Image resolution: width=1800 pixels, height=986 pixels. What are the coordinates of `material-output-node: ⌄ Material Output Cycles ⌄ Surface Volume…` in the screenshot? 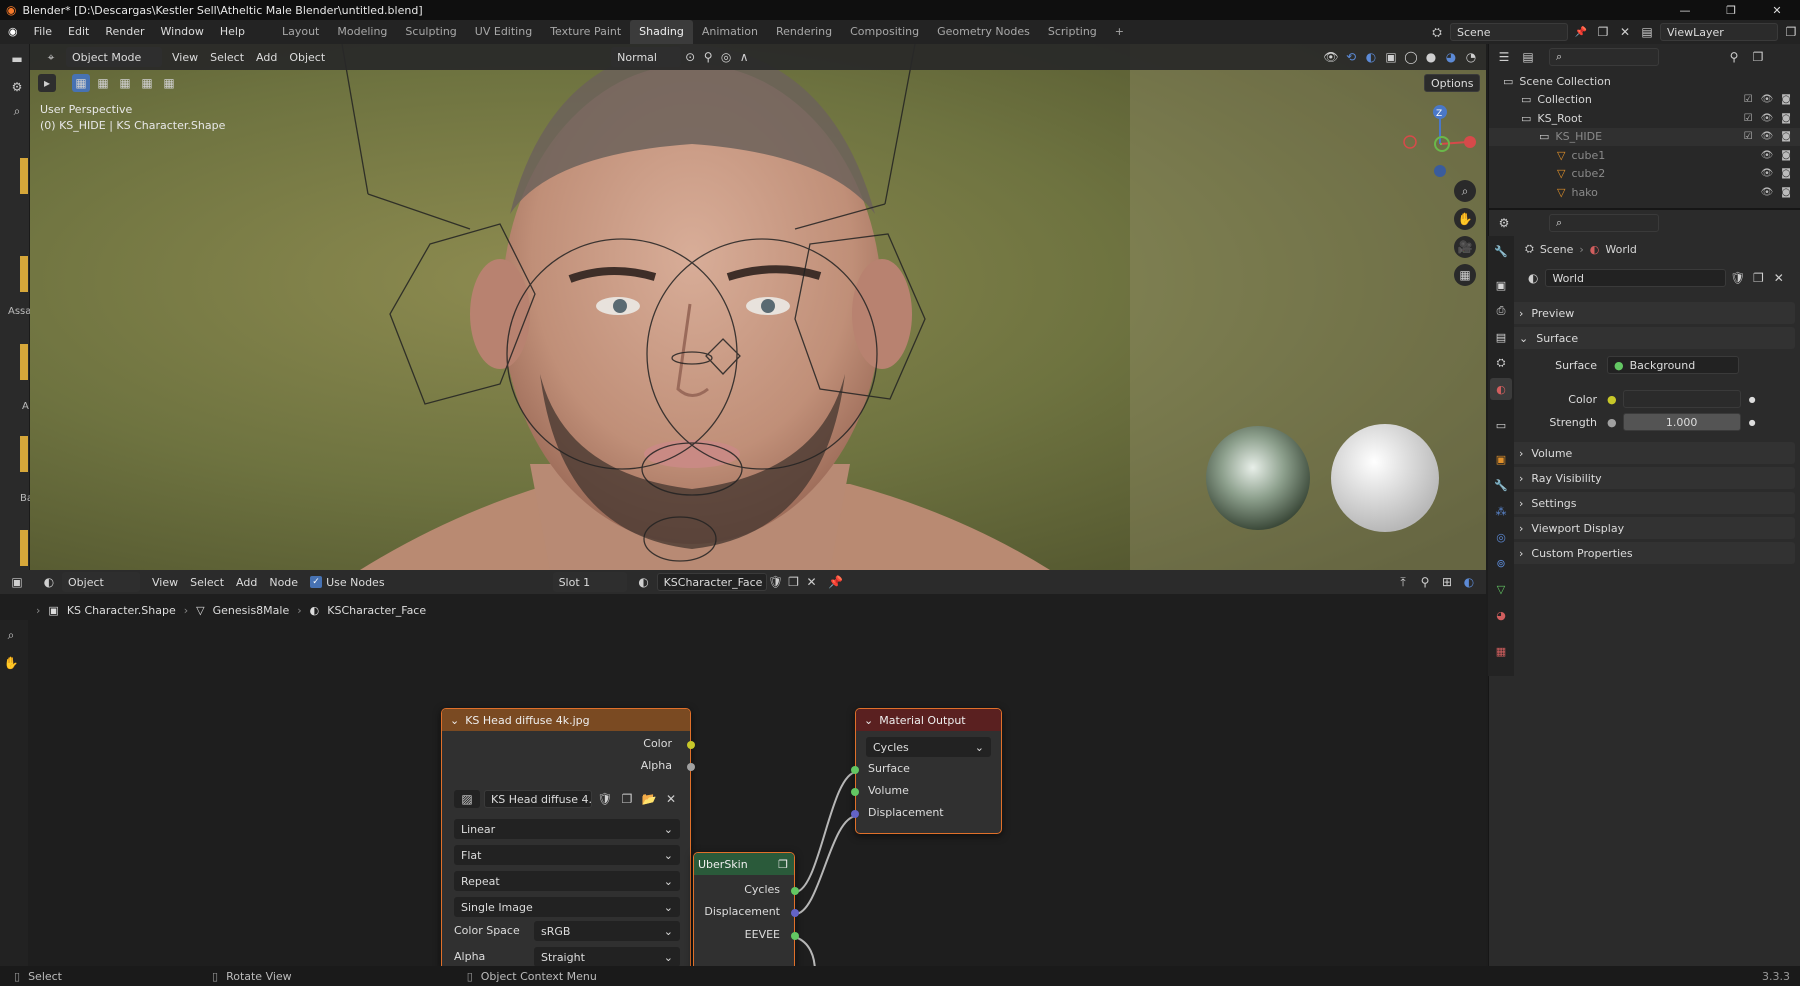 It's located at (926, 771).